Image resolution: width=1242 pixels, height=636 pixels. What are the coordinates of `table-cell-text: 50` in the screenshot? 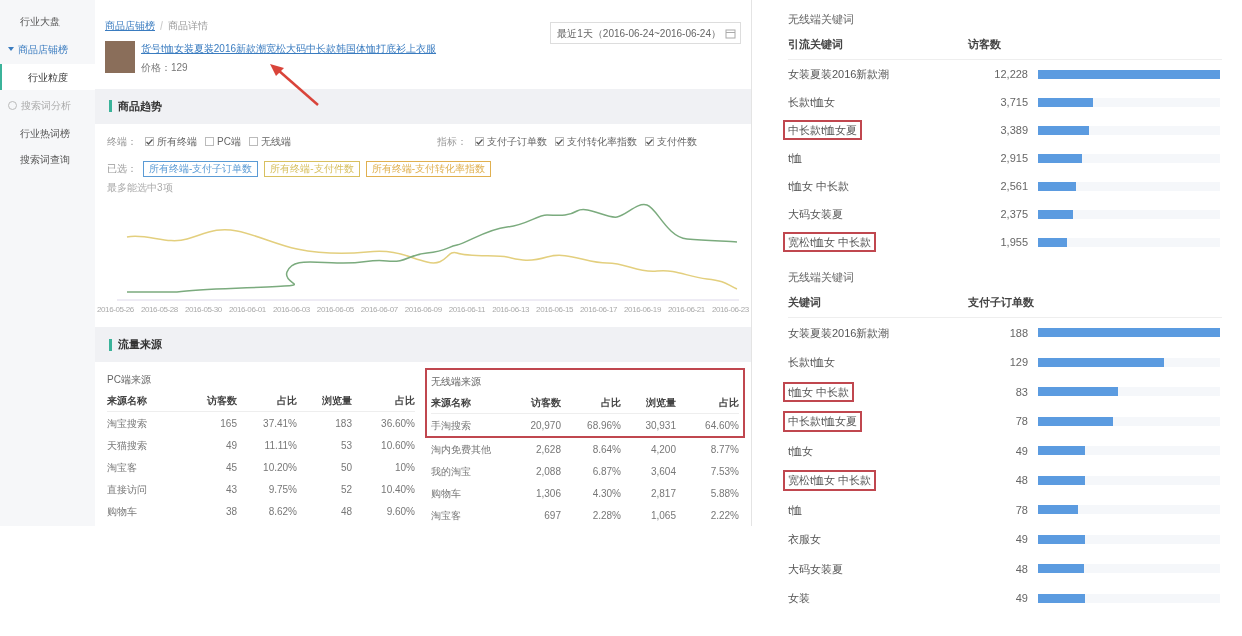 It's located at (345, 467).